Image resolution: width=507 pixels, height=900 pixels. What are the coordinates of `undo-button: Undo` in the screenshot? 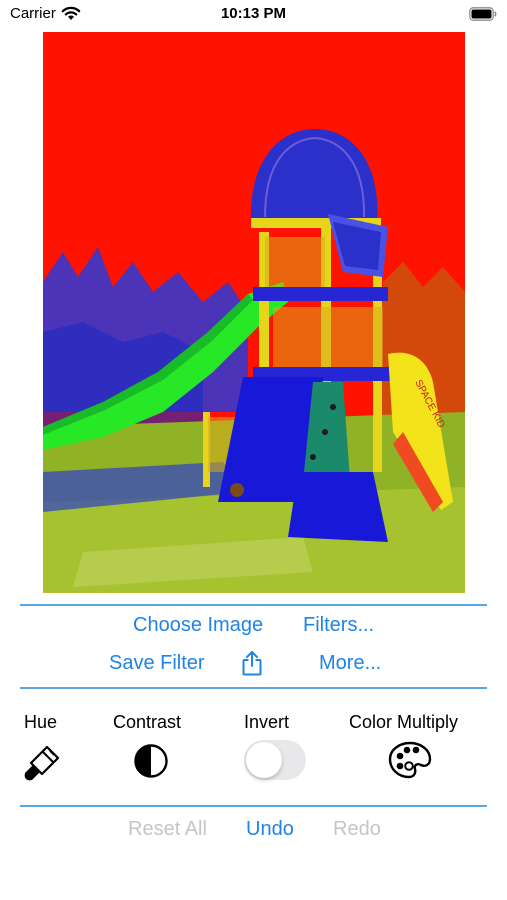 It's located at (270, 829).